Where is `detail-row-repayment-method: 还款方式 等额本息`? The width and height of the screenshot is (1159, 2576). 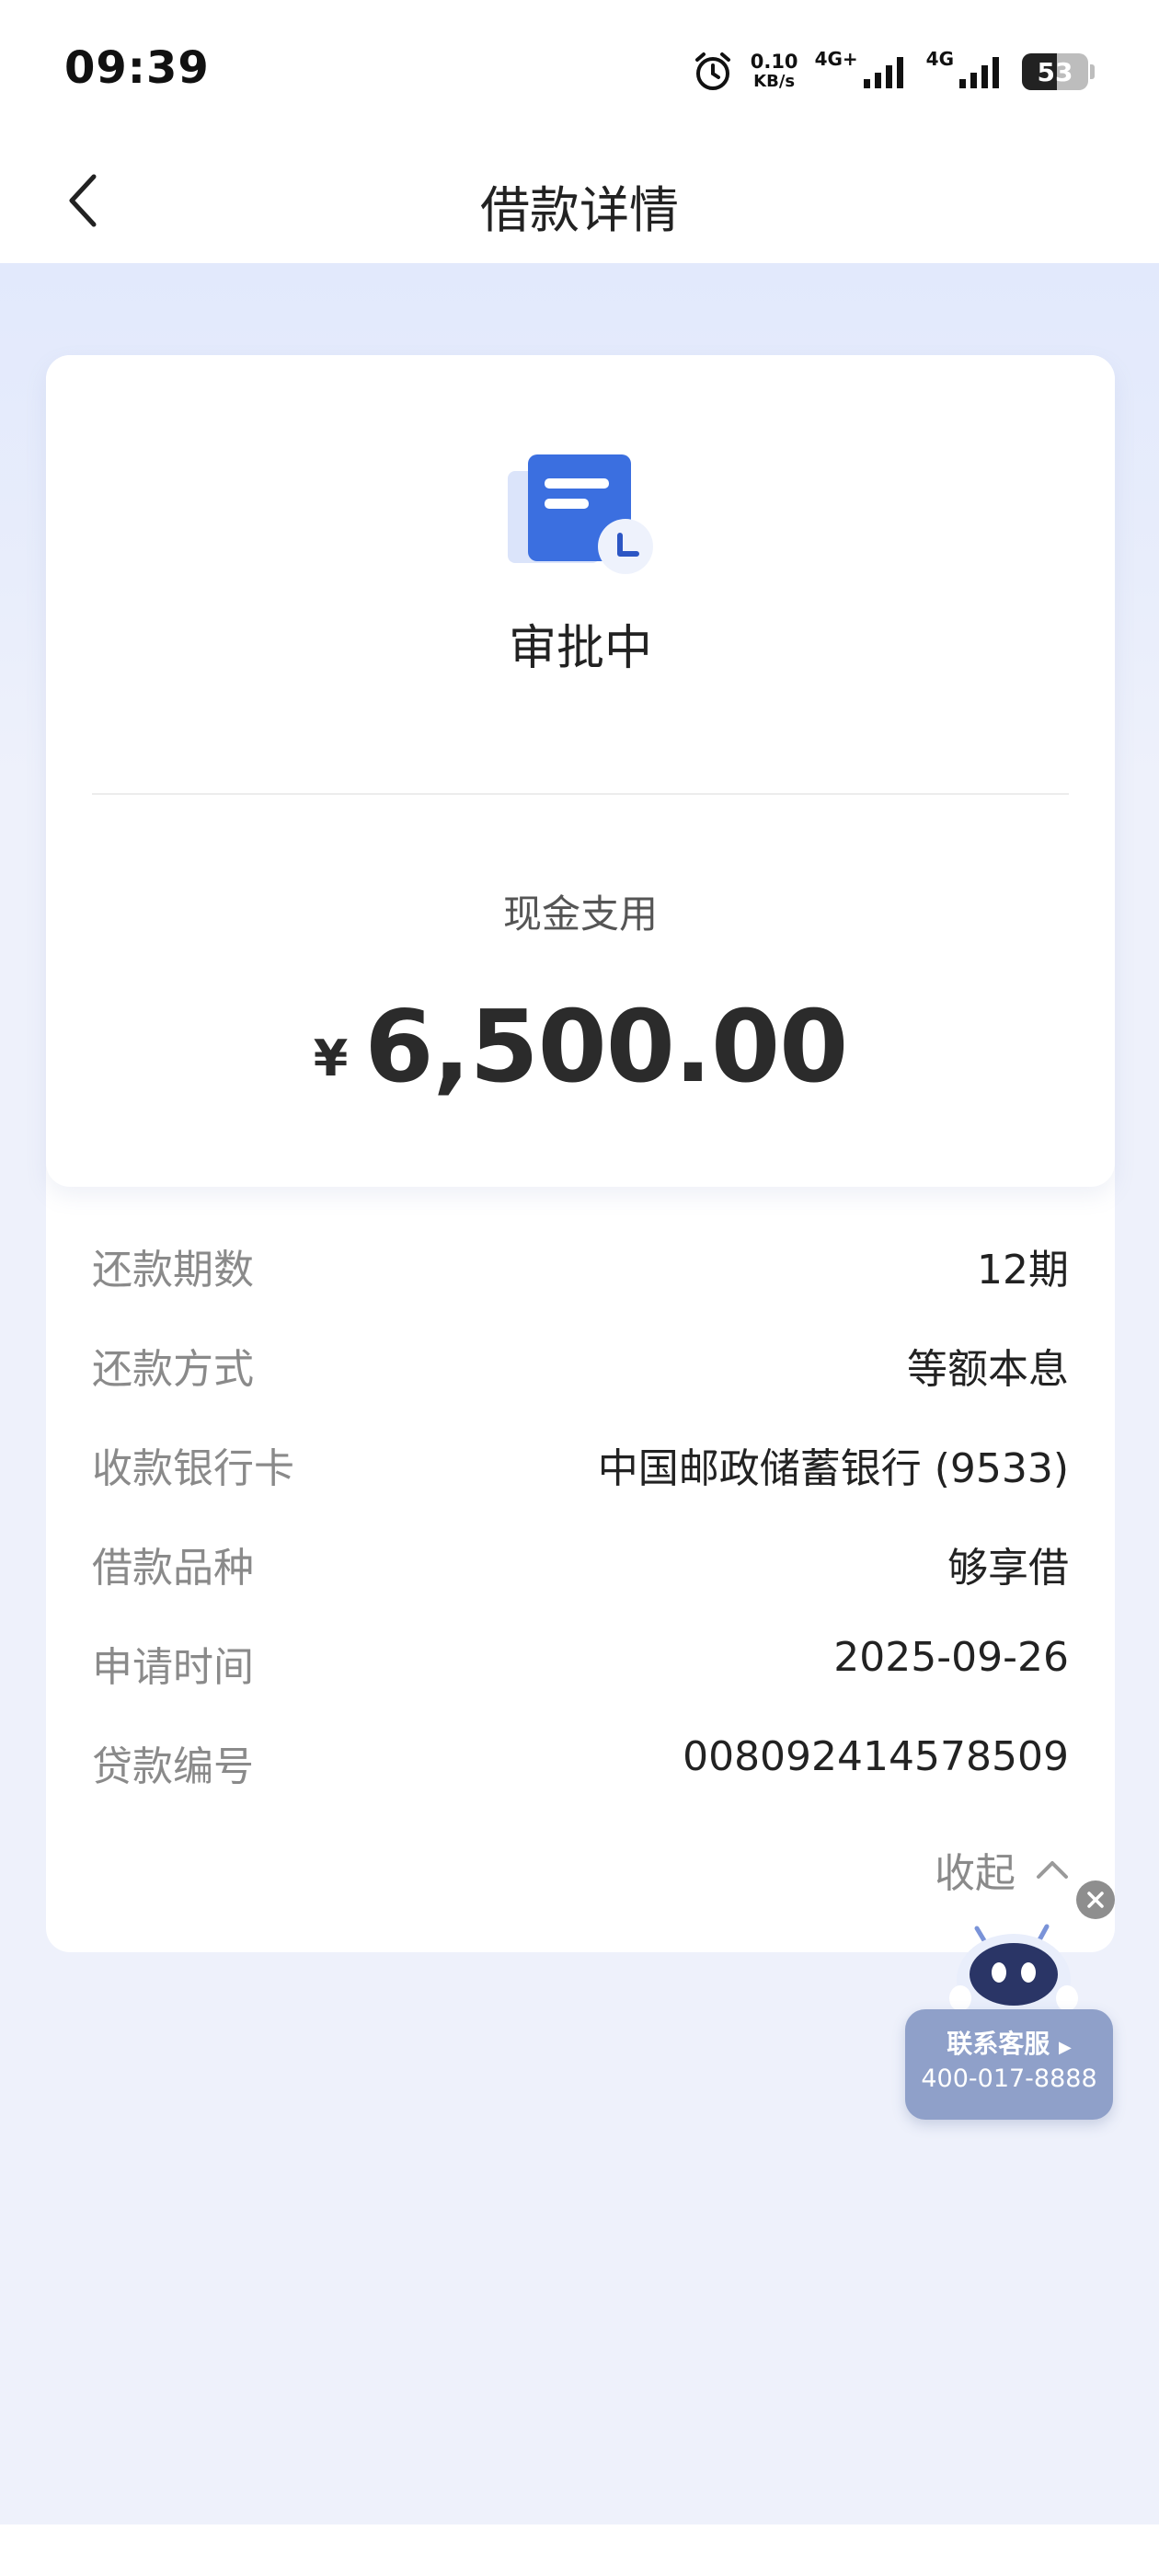 detail-row-repayment-method: 还款方式 等额本息 is located at coordinates (580, 1385).